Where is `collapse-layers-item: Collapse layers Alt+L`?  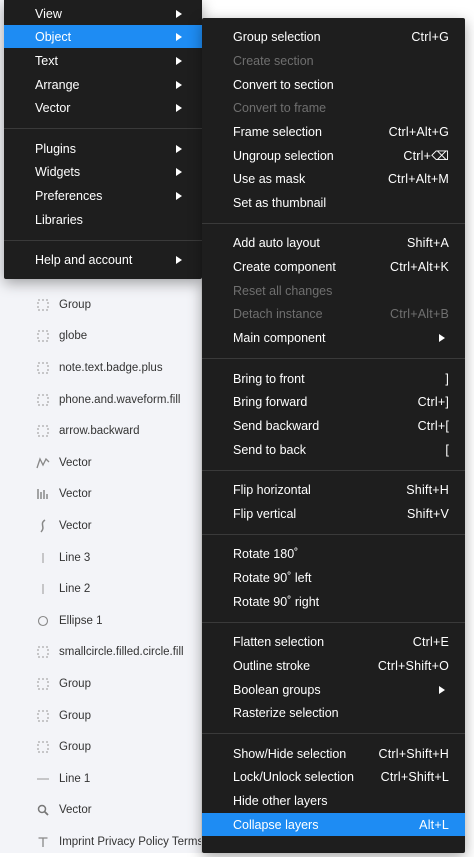 collapse-layers-item: Collapse layers Alt+L is located at coordinates (333, 824).